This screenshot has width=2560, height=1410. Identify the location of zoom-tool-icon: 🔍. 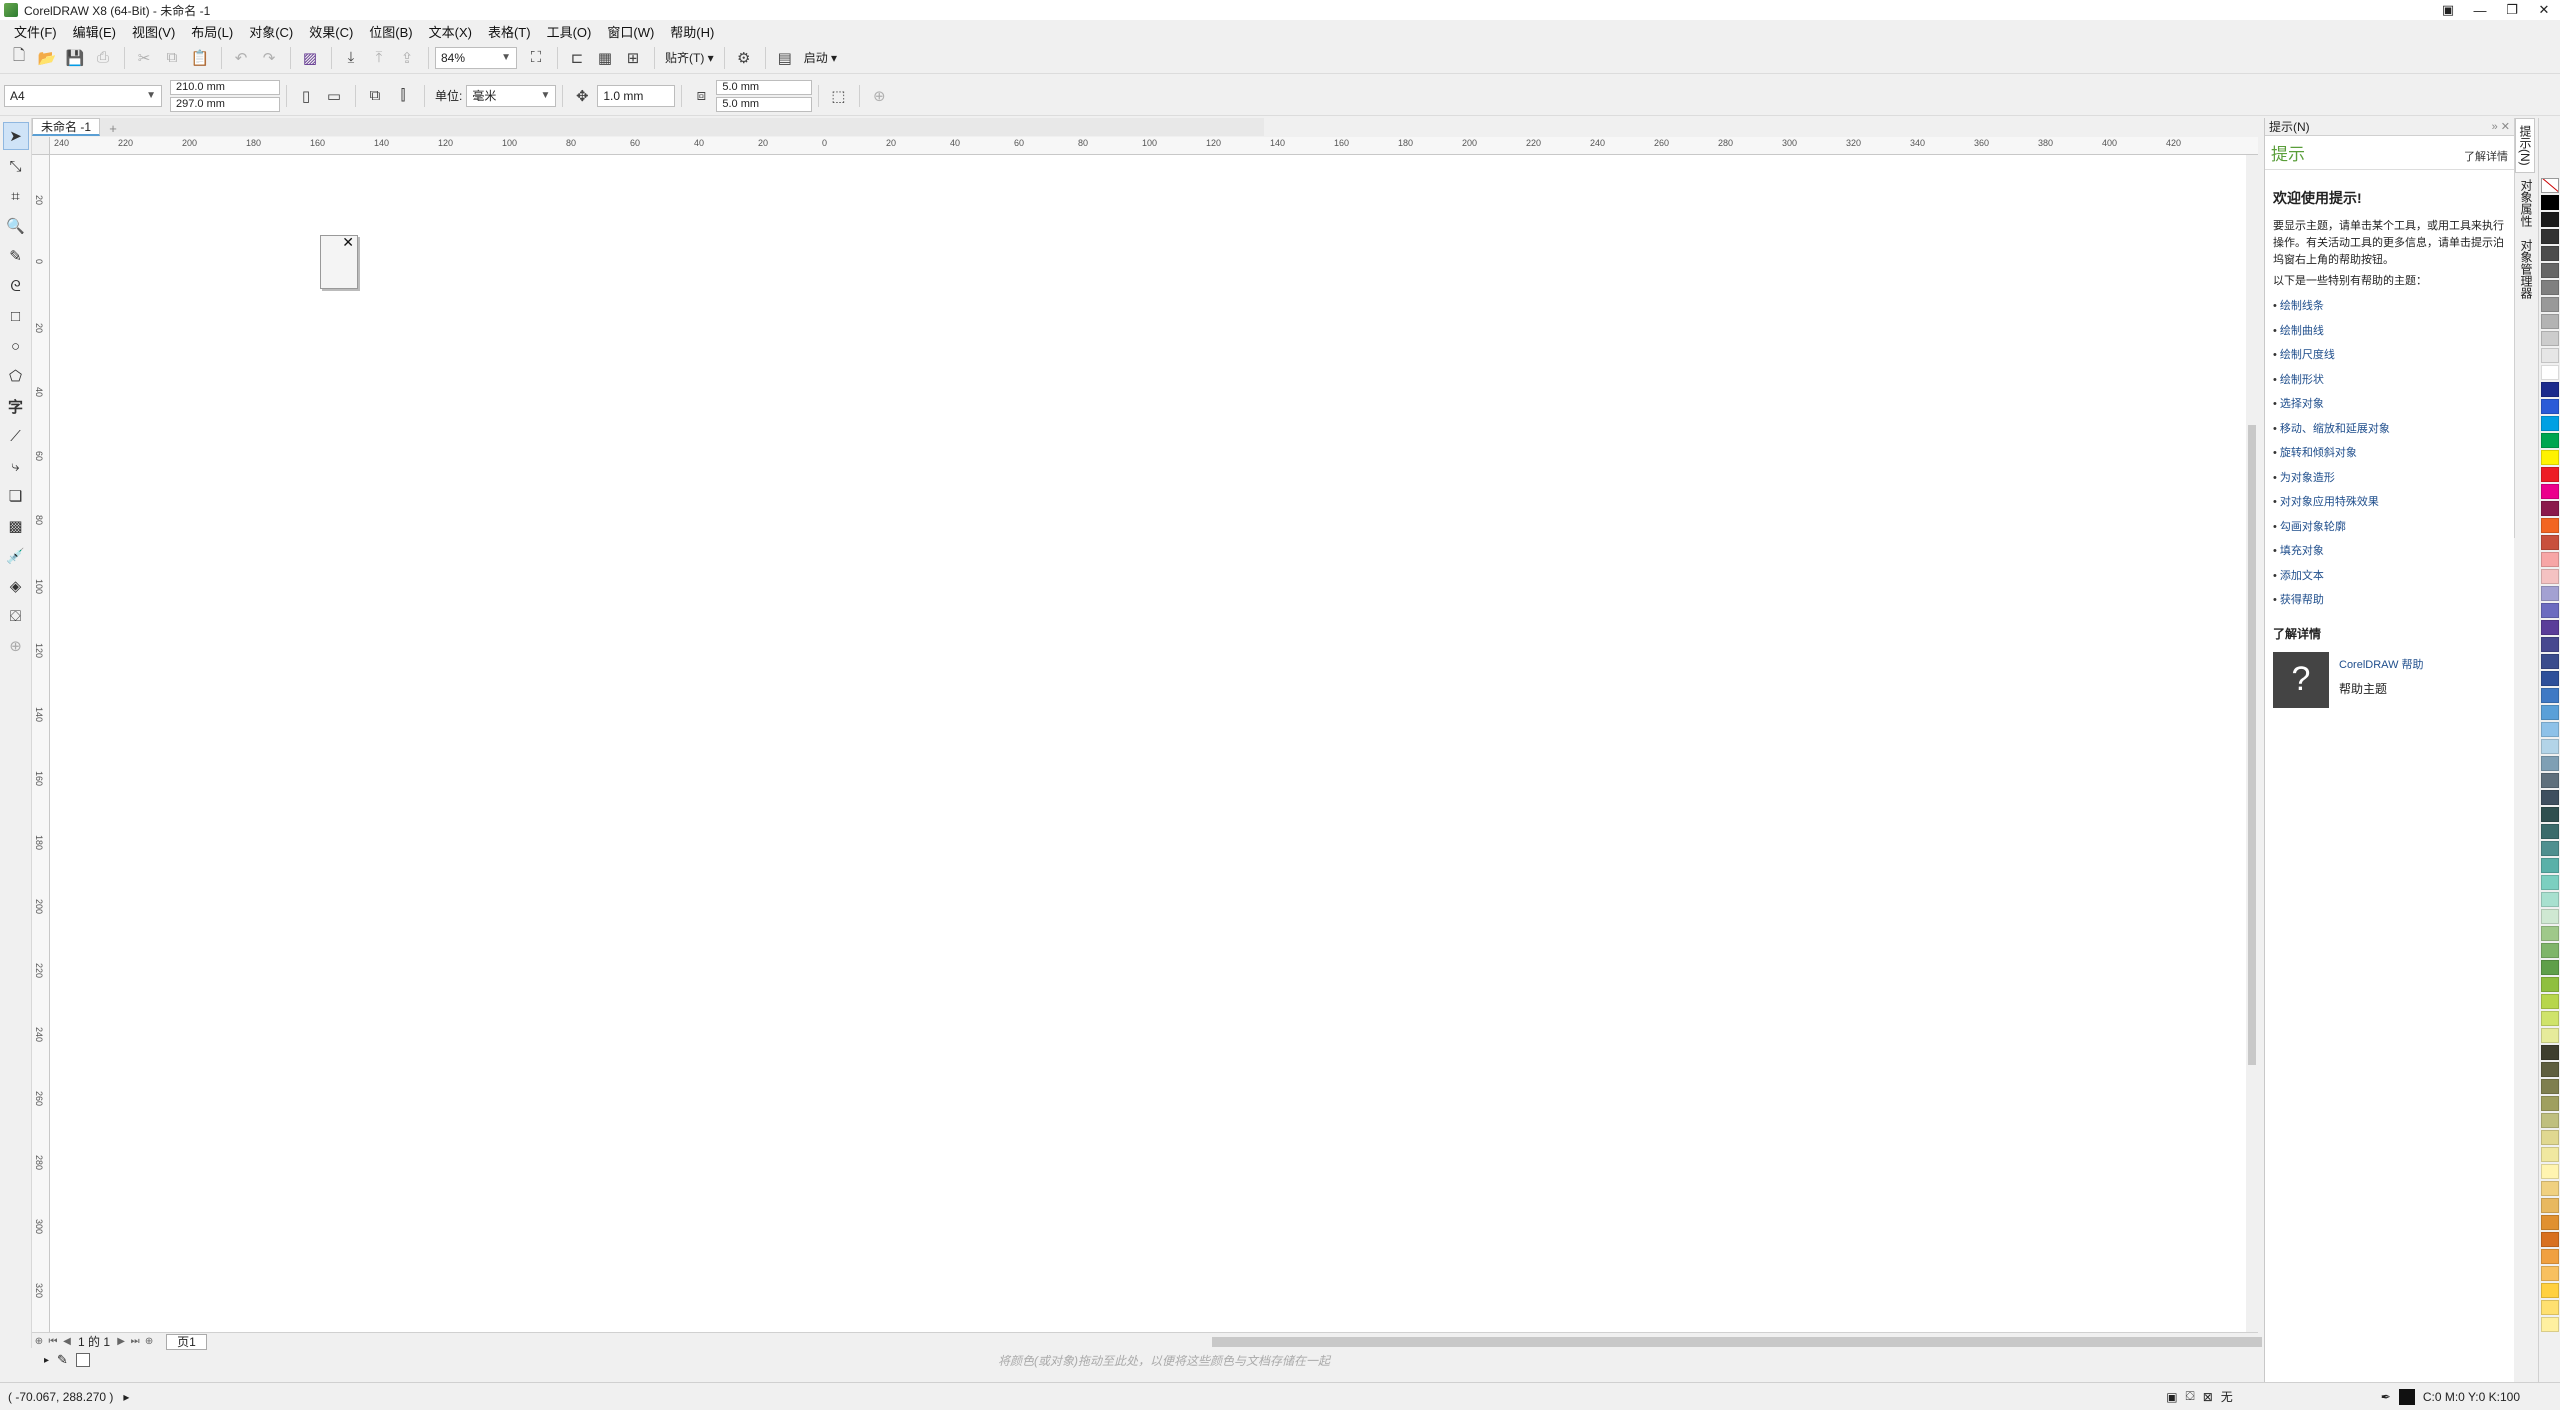
(16, 226).